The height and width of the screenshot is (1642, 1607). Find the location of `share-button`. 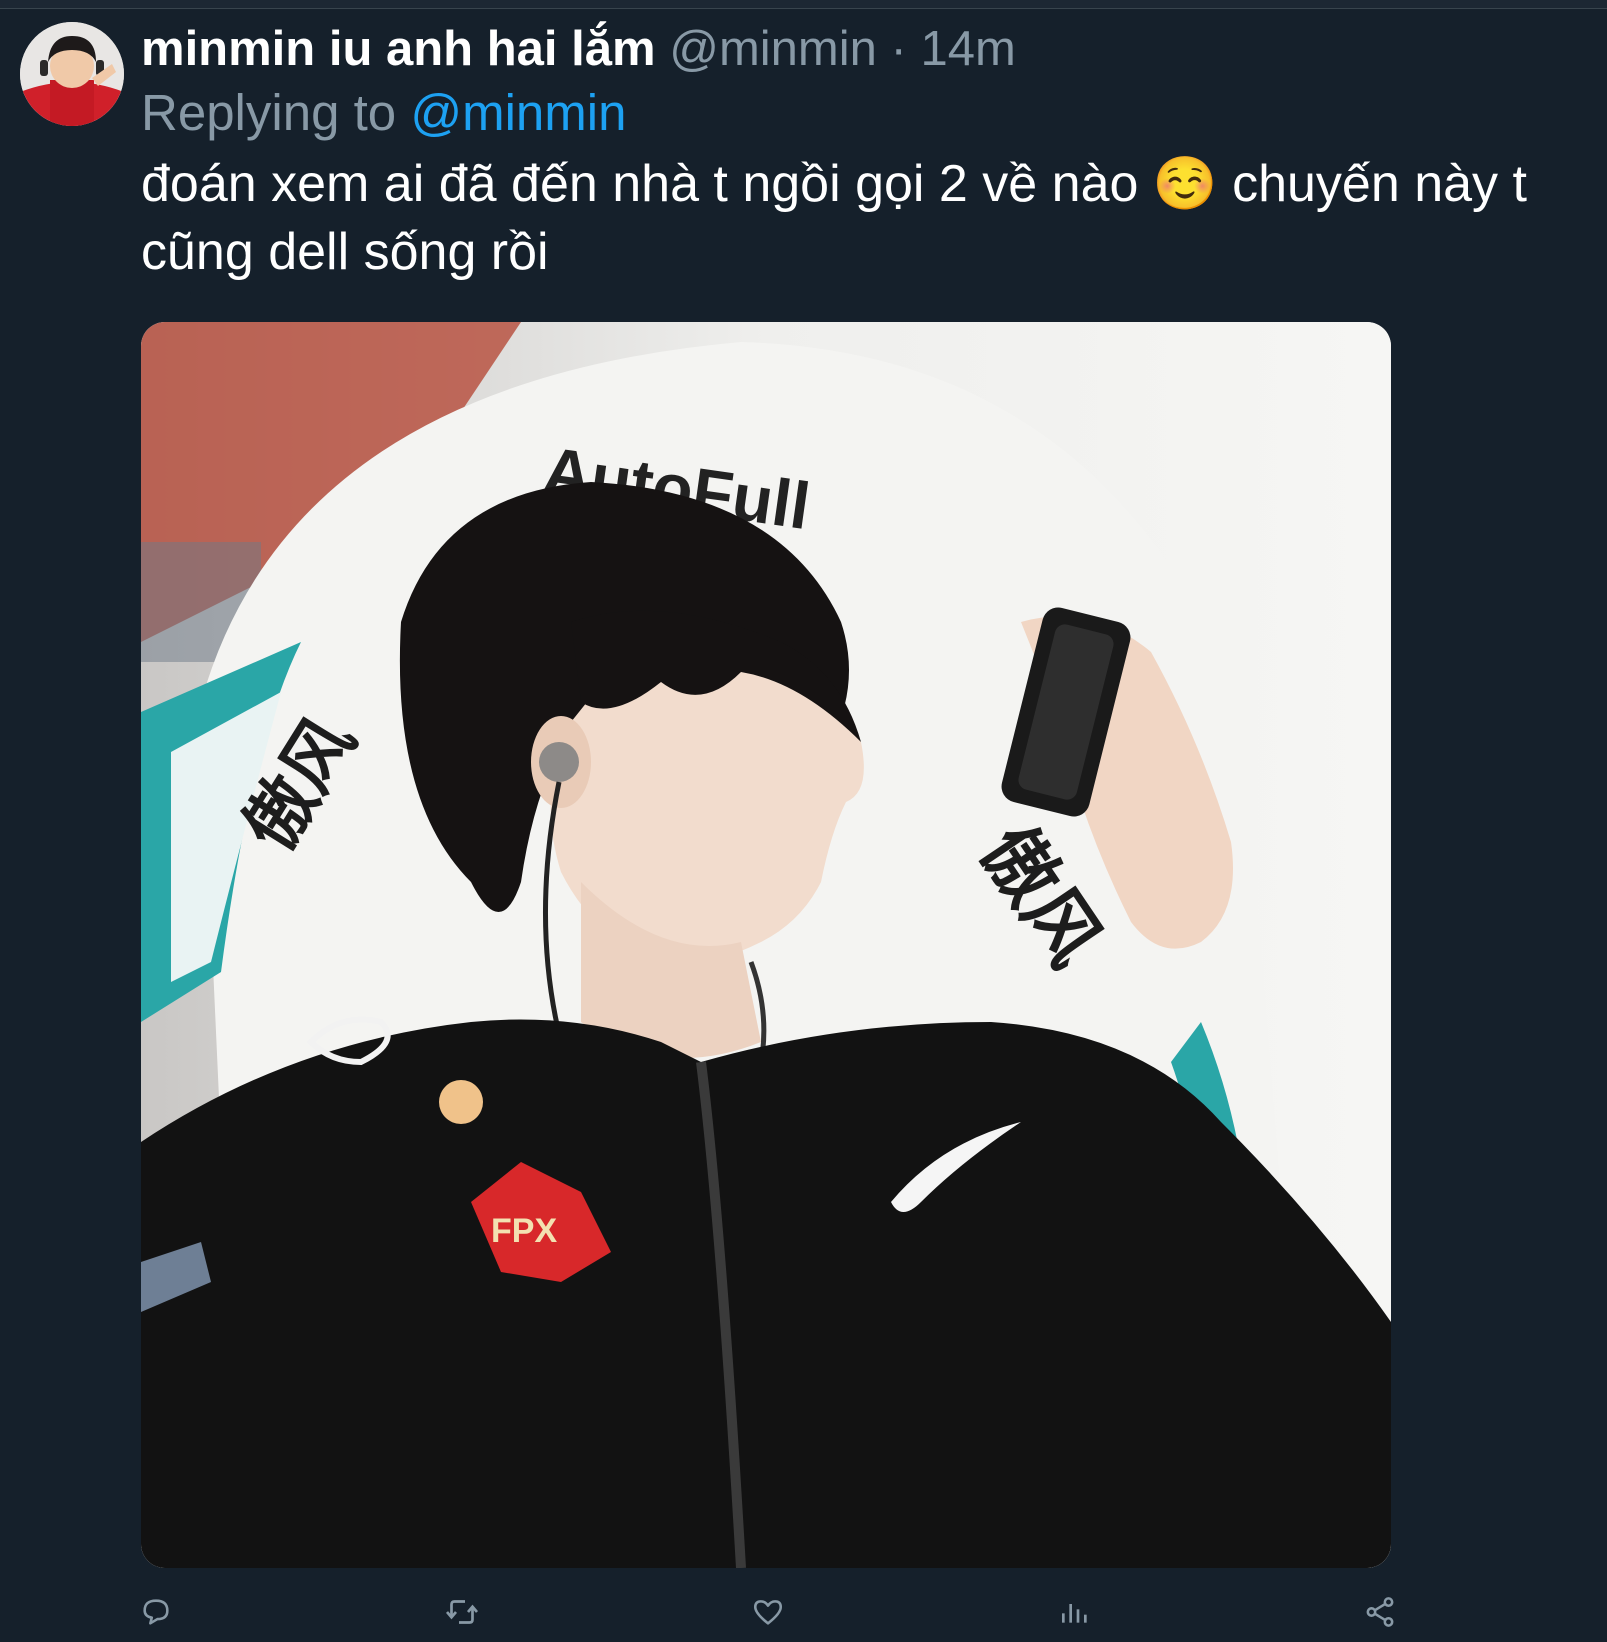

share-button is located at coordinates (1380, 1612).